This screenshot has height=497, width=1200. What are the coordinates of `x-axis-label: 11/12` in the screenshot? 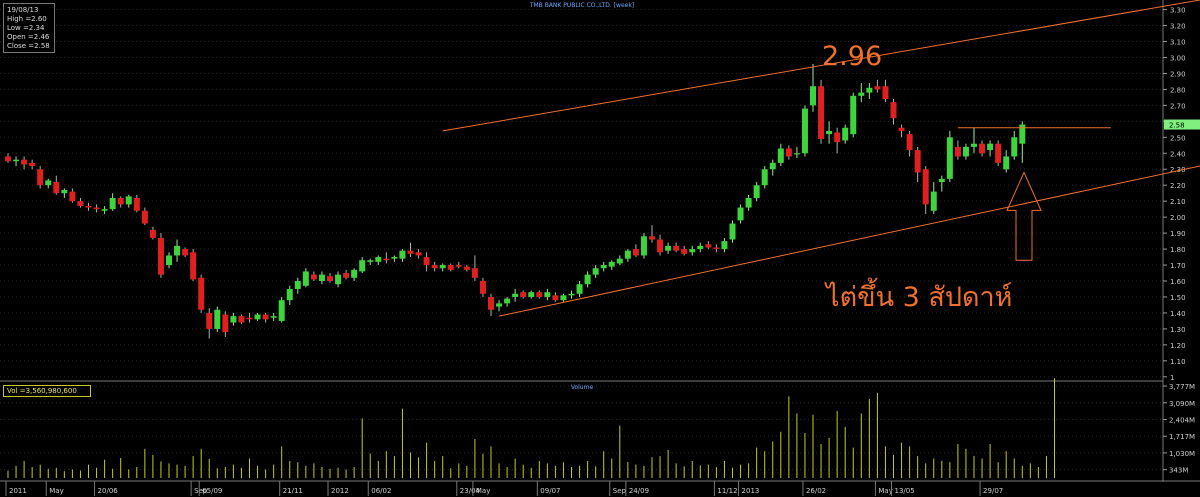 It's located at (727, 491).